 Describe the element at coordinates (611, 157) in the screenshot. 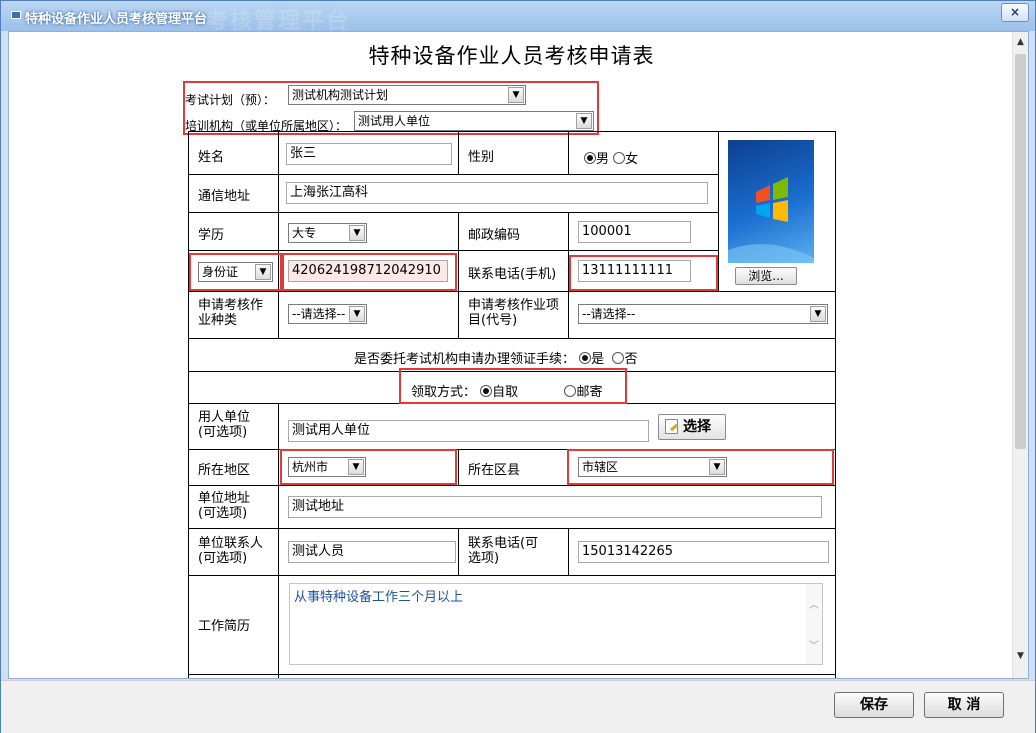

I see `gender-radio-group: 男 女` at that location.